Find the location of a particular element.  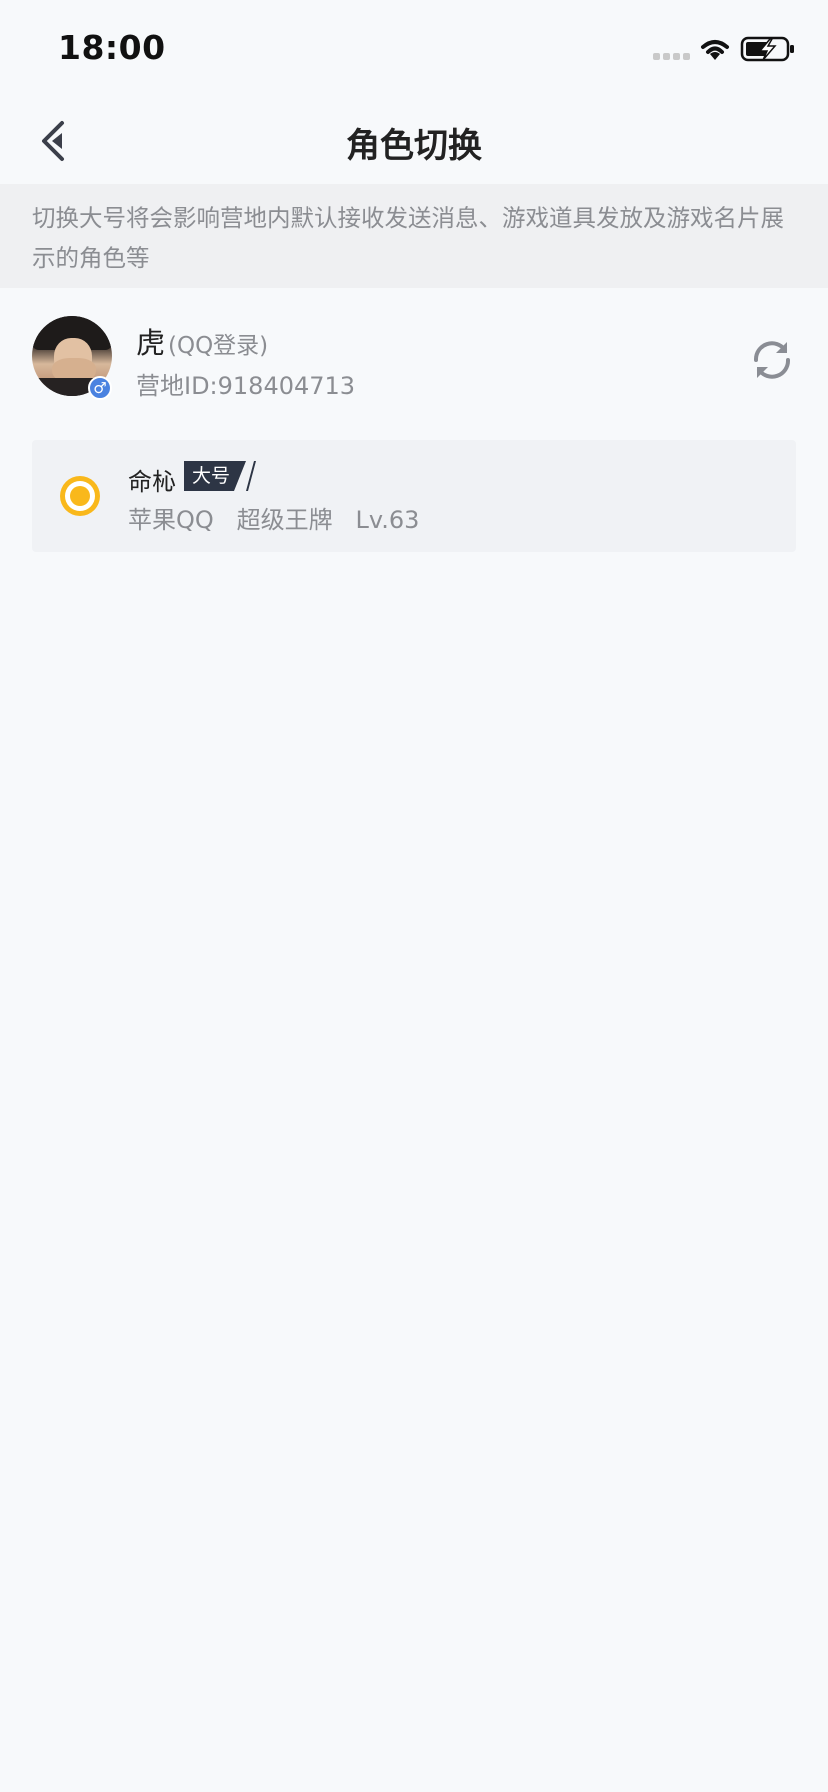

main-account-tag: 大号 is located at coordinates (220, 476).